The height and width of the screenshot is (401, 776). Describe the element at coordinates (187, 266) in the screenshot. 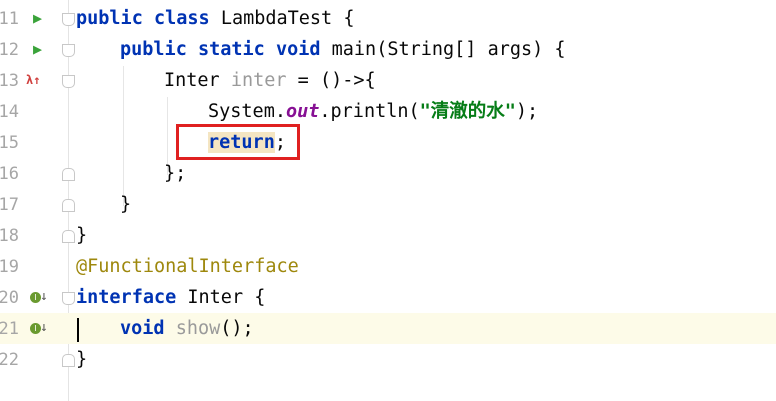

I see `code-text: @FunctionalInterface` at that location.